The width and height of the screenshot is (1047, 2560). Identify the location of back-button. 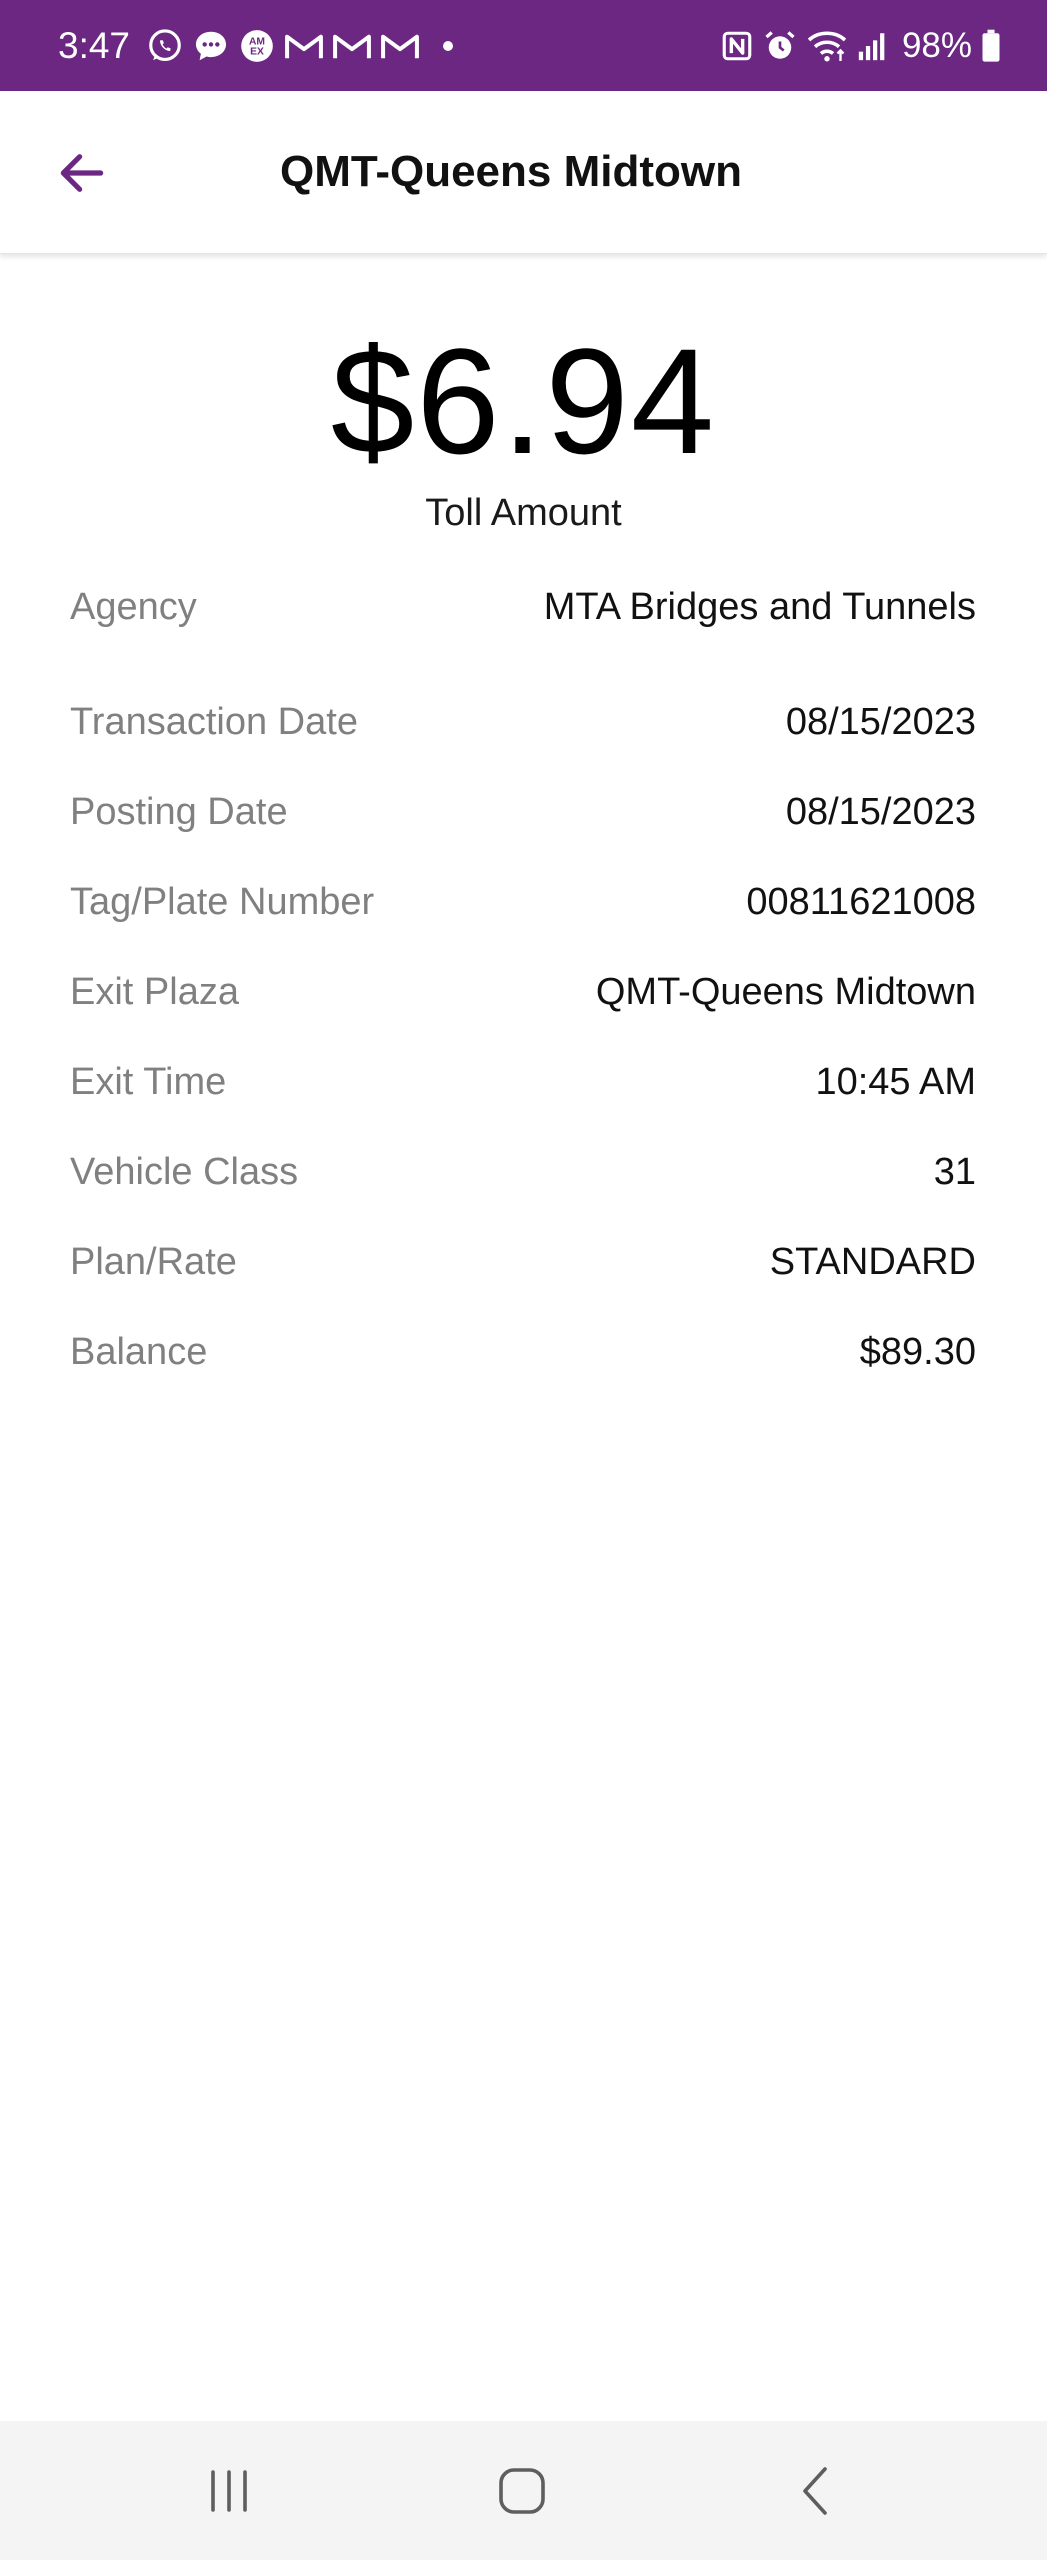
(82, 173).